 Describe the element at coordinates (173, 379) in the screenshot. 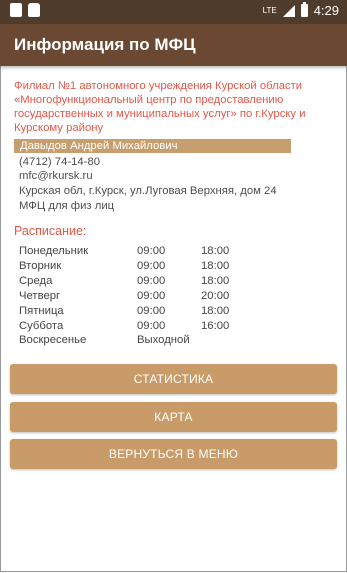

I see `statistics-button: СТАТИСТИКА` at that location.